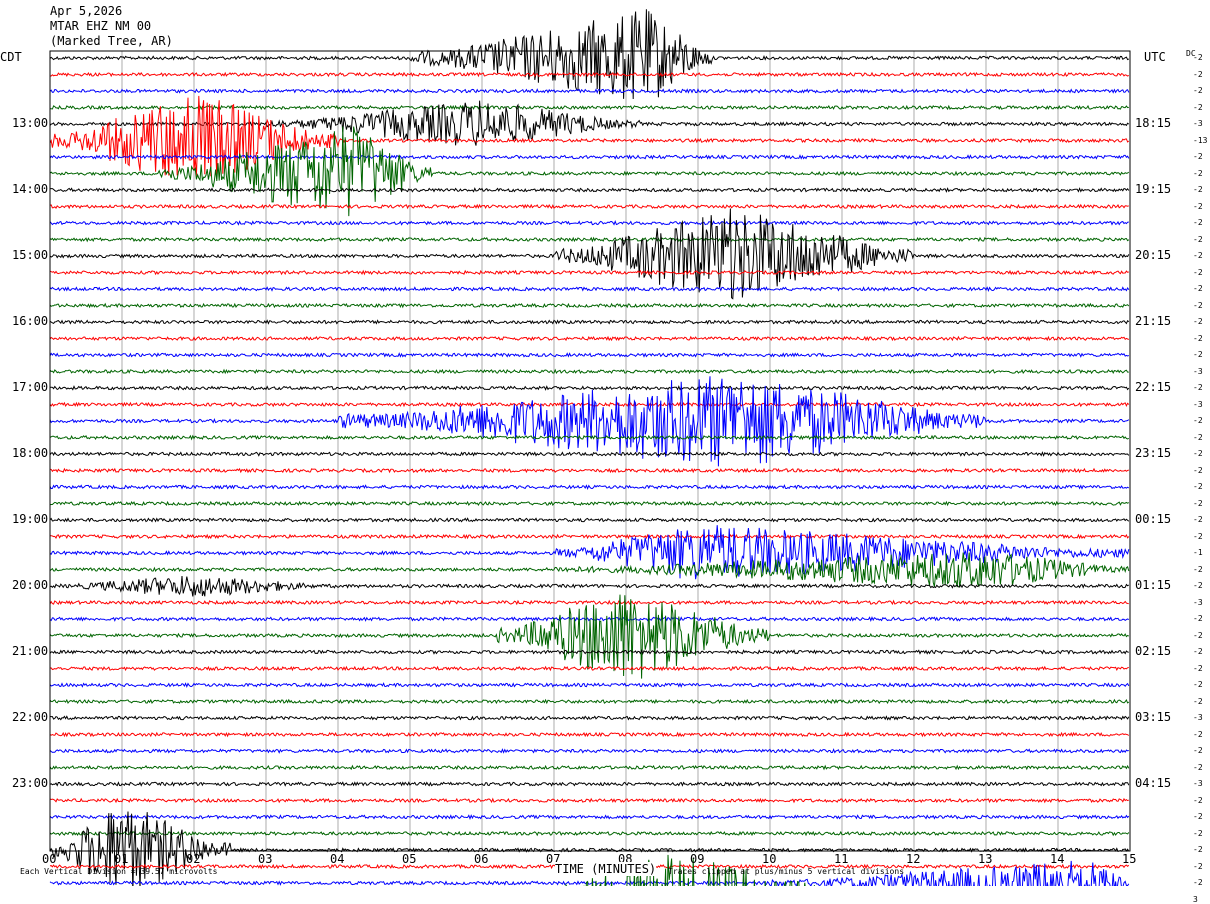 Image resolution: width=1210 pixels, height=904 pixels. Describe the element at coordinates (1153, 321) in the screenshot. I see `right-time-label: 21:15` at that location.